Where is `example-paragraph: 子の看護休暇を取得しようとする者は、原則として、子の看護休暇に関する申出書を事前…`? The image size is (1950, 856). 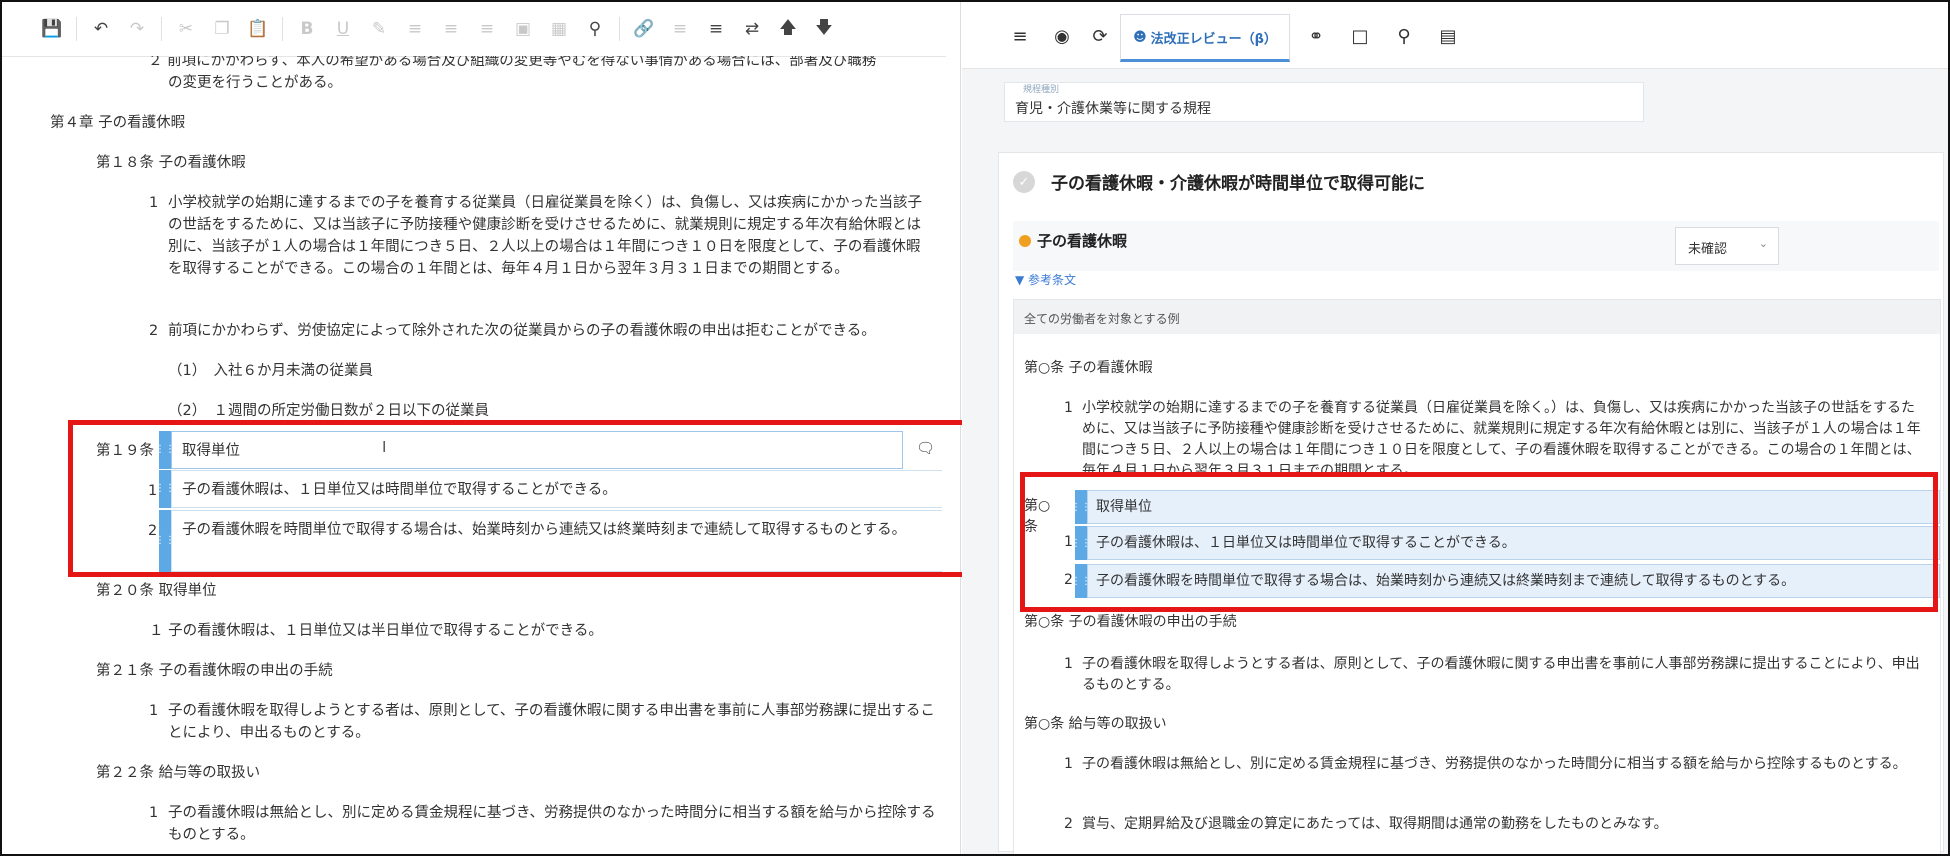 example-paragraph: 子の看護休暇を取得しようとする者は、原則として、子の看護休暇に関する申出書を事前… is located at coordinates (1501, 674).